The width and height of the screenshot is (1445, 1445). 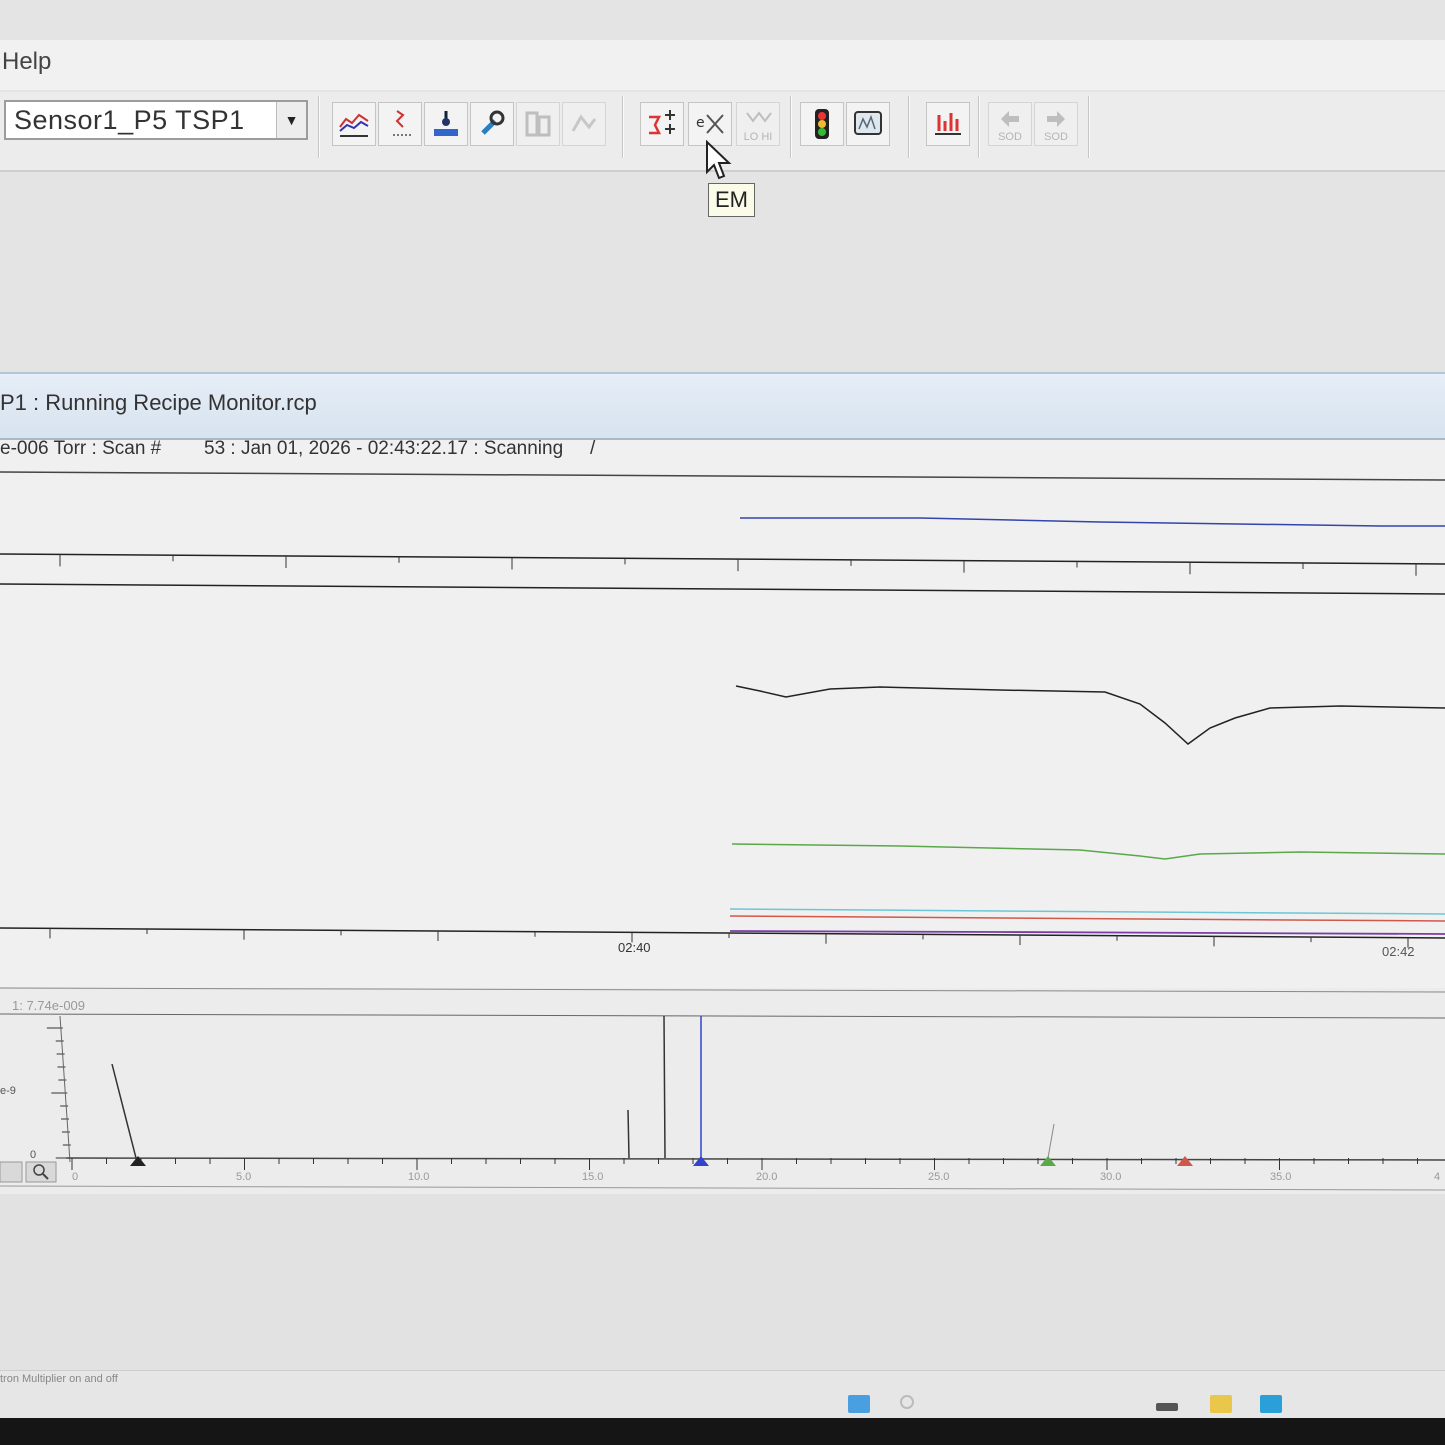 What do you see at coordinates (1088, 851) in the screenshot?
I see `trend-line-green` at bounding box center [1088, 851].